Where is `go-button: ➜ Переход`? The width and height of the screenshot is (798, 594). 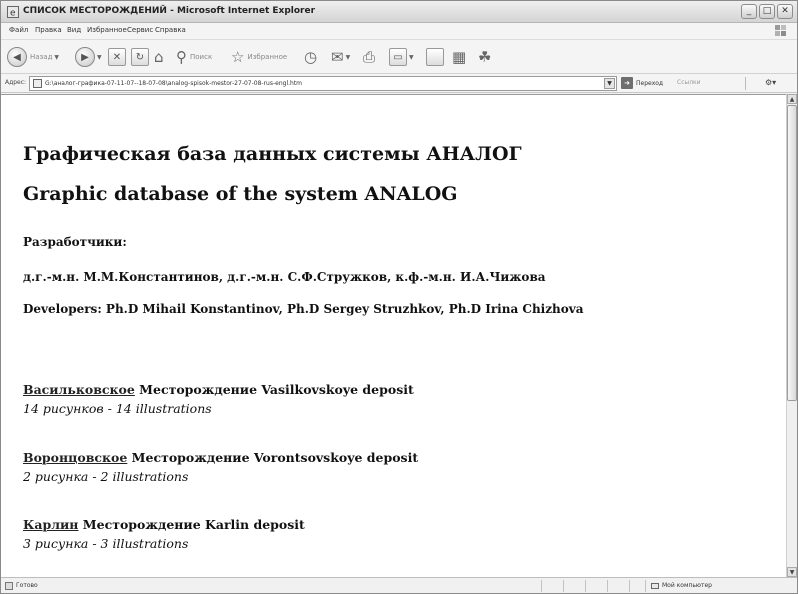 go-button: ➜ Переход is located at coordinates (642, 83).